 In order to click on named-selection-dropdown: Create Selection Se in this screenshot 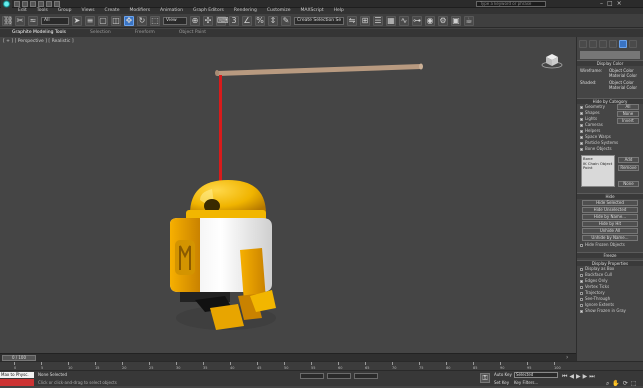, I will do `click(319, 20)`.